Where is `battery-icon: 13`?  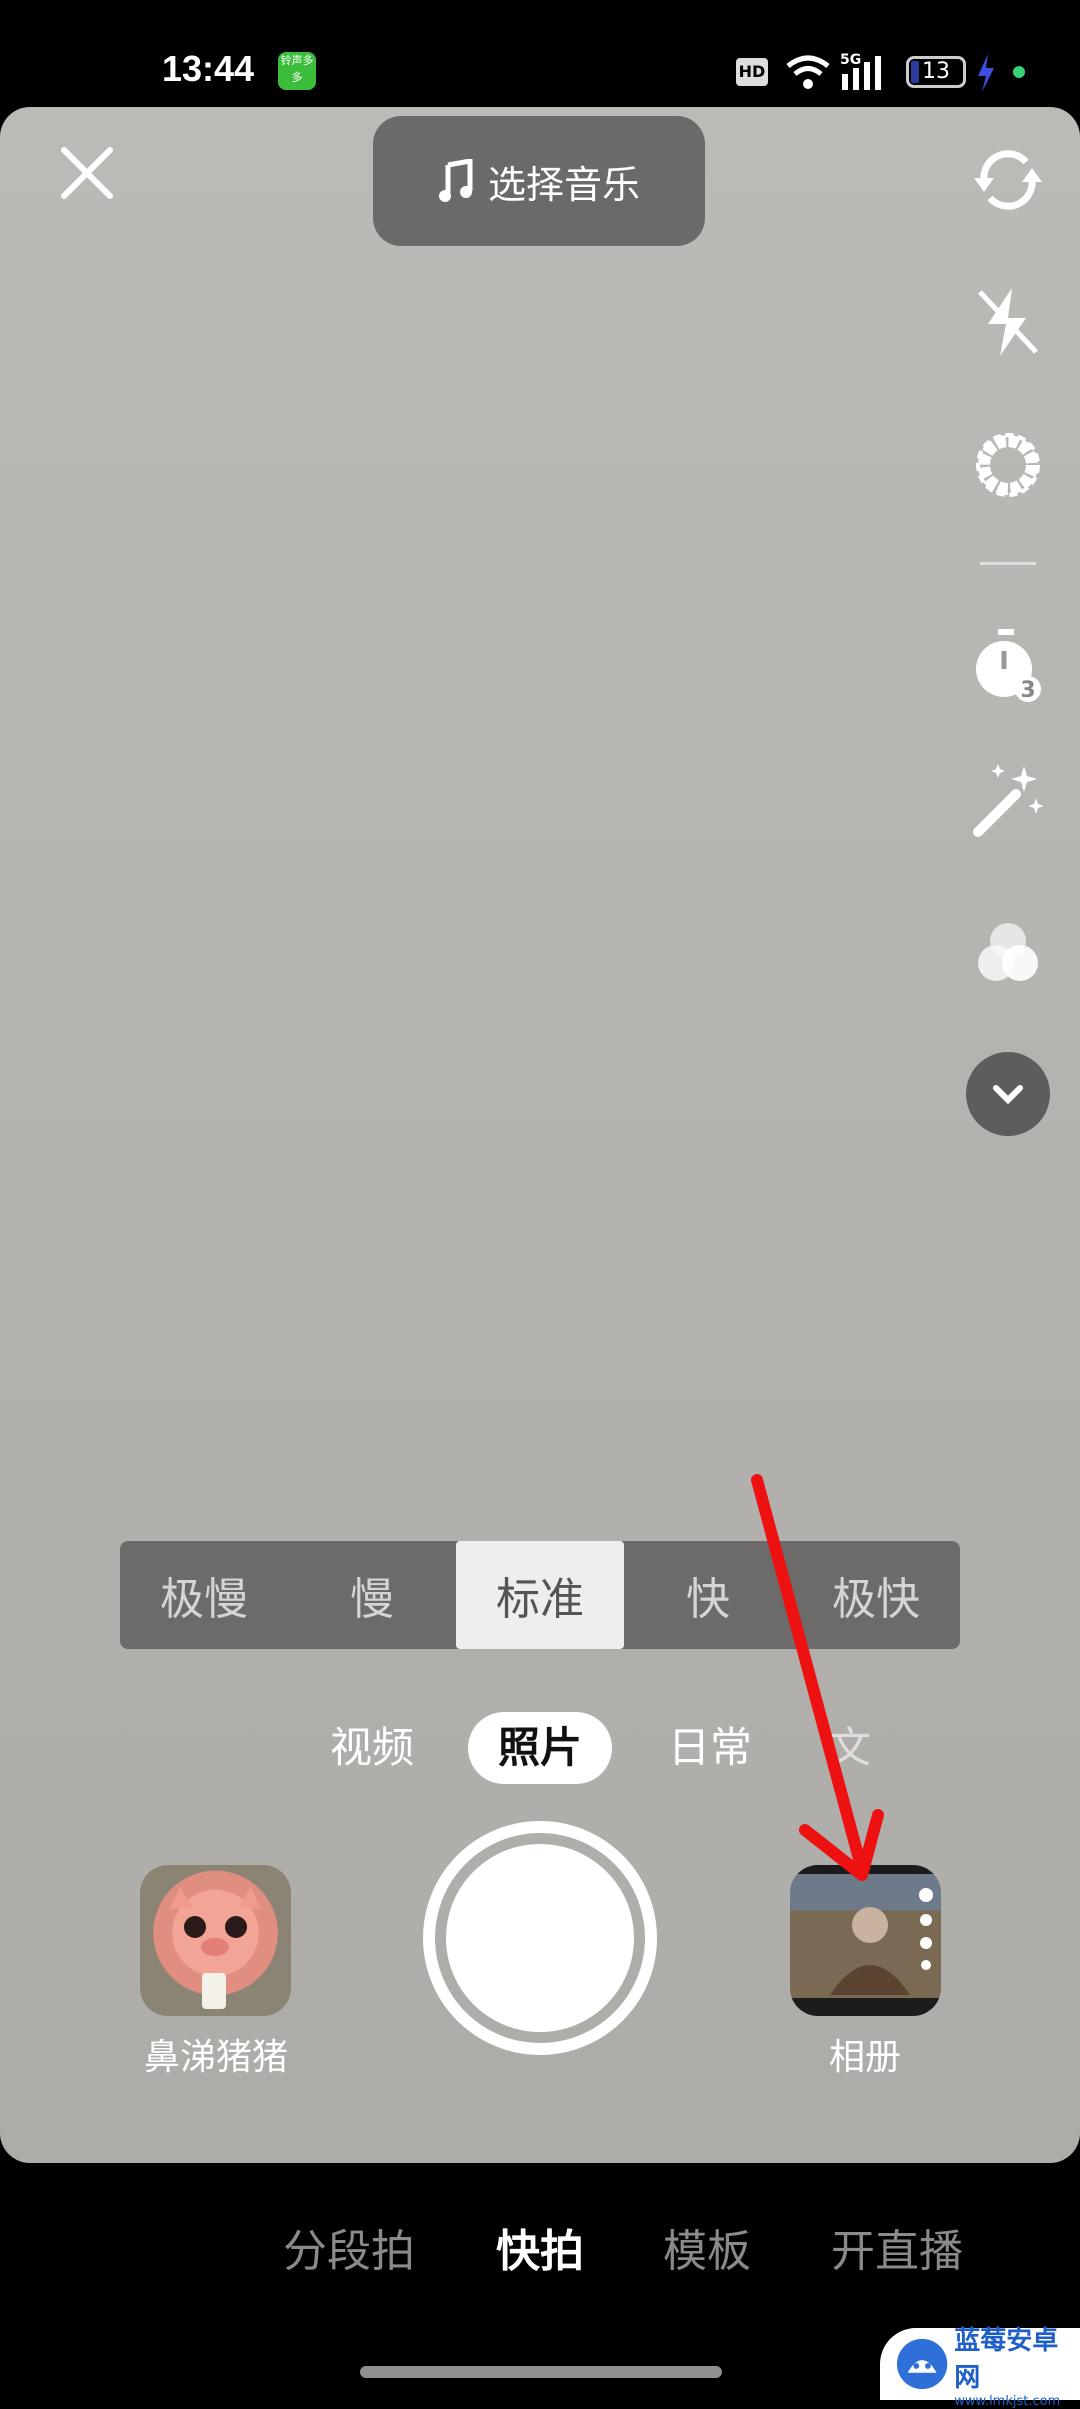 battery-icon: 13 is located at coordinates (936, 72).